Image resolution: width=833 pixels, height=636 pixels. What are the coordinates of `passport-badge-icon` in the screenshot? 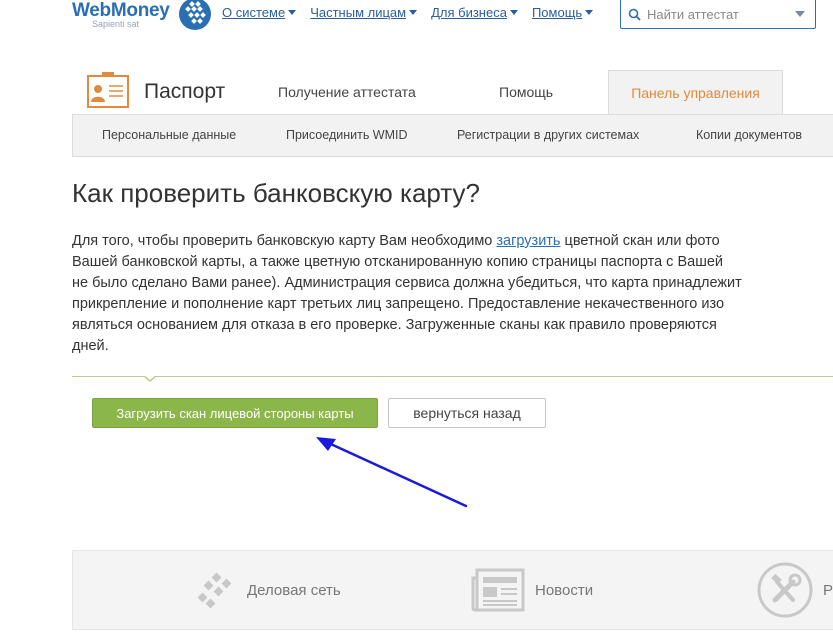 It's located at (108, 90).